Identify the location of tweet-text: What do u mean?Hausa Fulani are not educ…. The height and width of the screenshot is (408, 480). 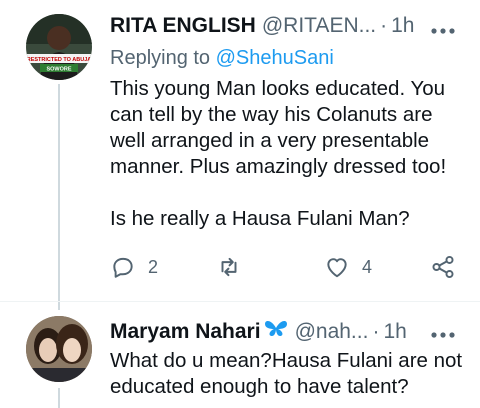
(289, 373).